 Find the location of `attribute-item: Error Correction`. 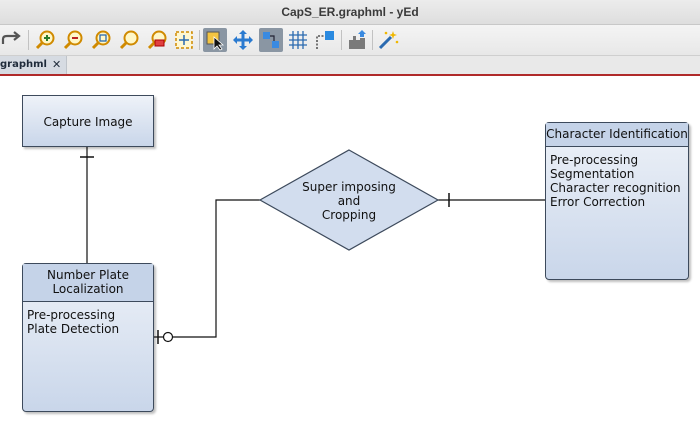

attribute-item: Error Correction is located at coordinates (598, 202).